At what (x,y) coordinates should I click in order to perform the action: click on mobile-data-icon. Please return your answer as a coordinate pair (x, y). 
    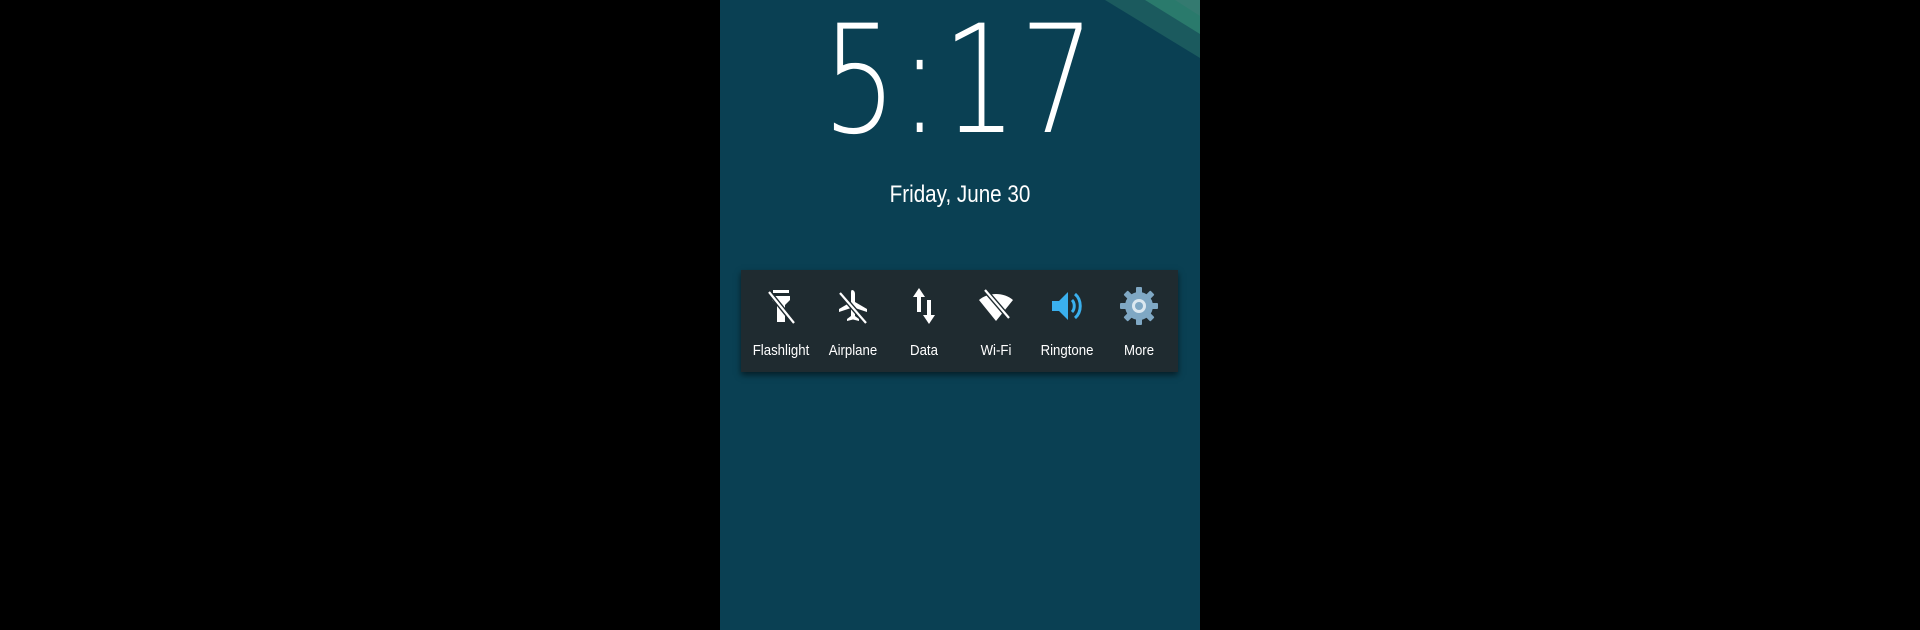
    Looking at the image, I should click on (924, 306).